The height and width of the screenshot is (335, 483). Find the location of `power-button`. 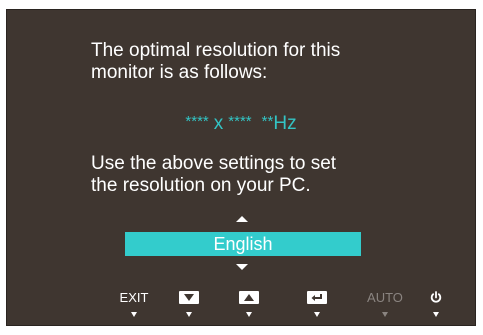

power-button is located at coordinates (436, 306).